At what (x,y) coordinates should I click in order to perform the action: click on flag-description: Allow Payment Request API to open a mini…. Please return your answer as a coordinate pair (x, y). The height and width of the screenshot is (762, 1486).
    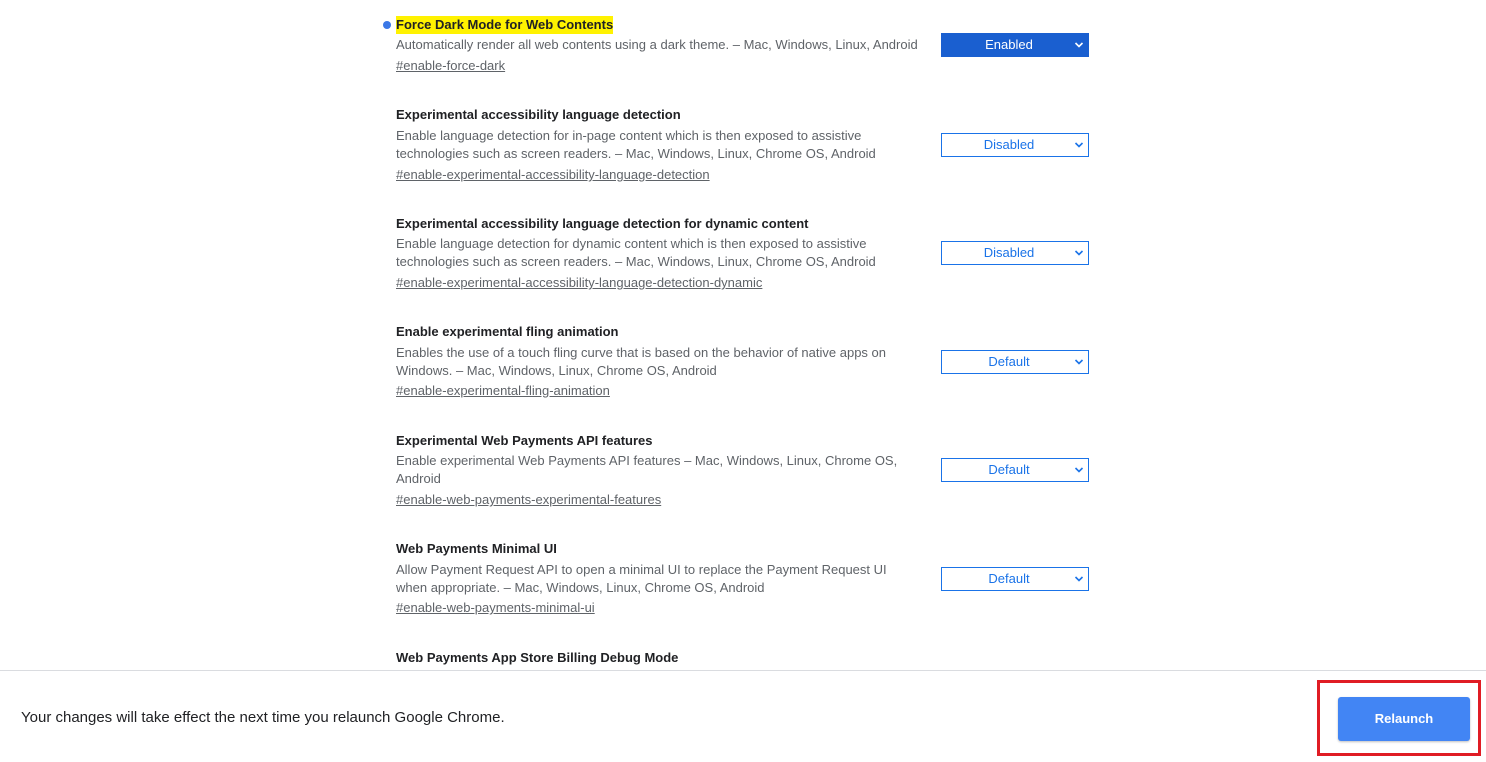
    Looking at the image, I should click on (641, 578).